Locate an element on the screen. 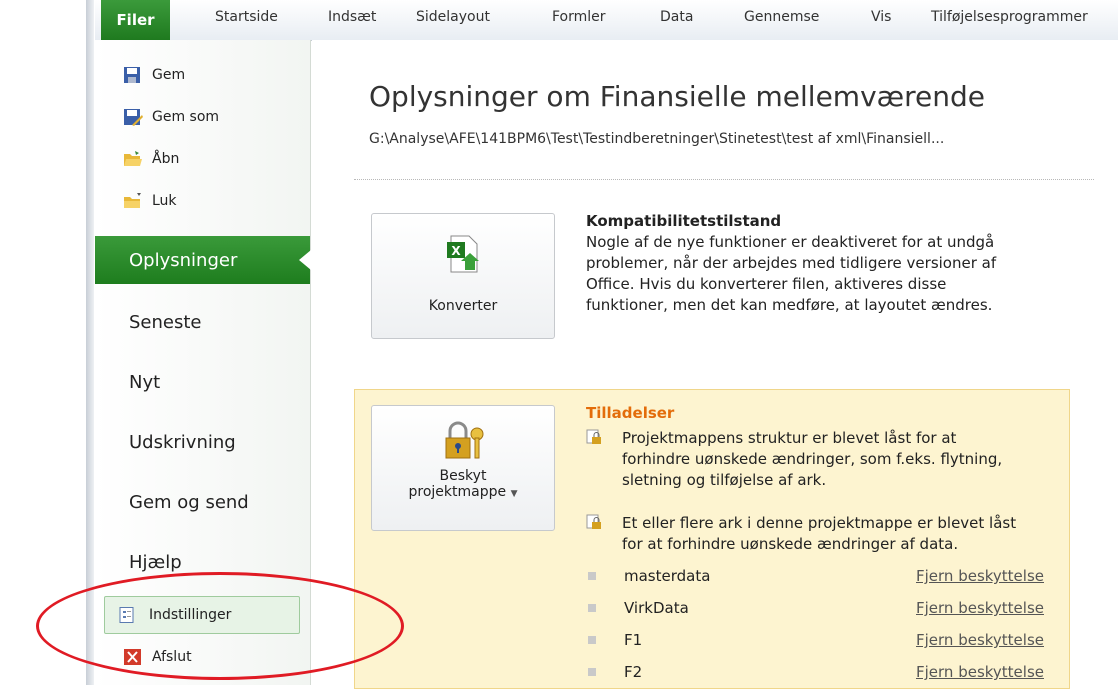 The image size is (1118, 689). convert-button: X Konverter is located at coordinates (463, 276).